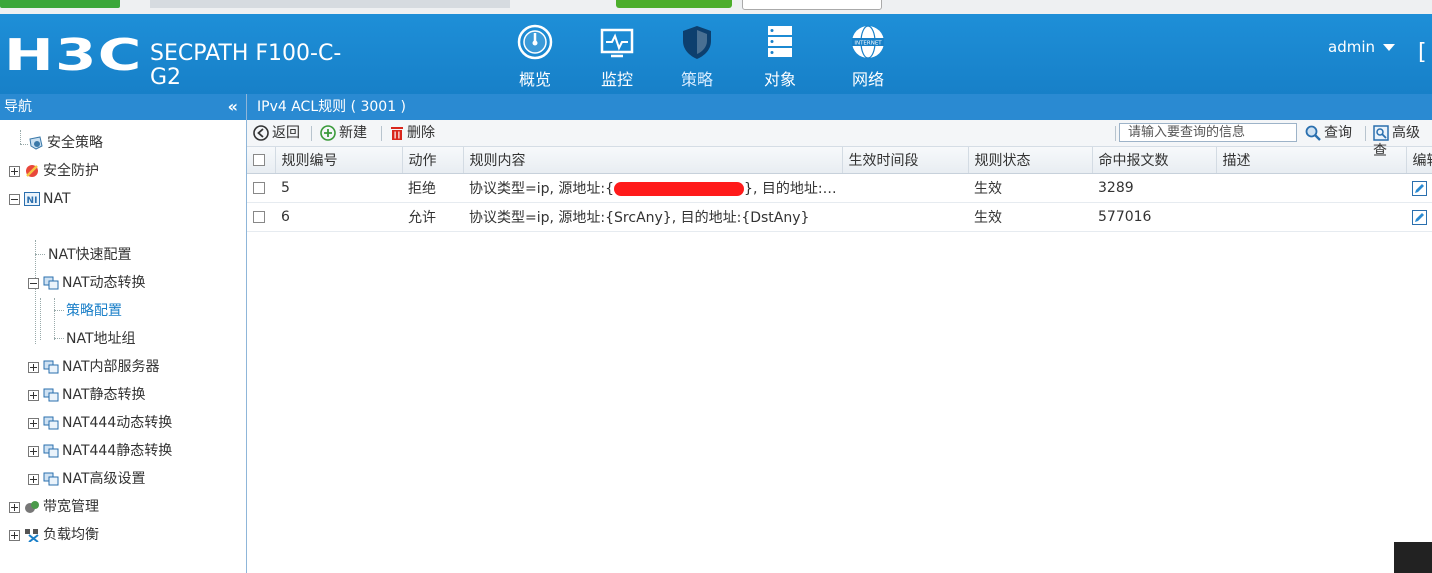 The image size is (1432, 573). Describe the element at coordinates (73, 55) in the screenshot. I see `h3c-logo: H3C` at that location.